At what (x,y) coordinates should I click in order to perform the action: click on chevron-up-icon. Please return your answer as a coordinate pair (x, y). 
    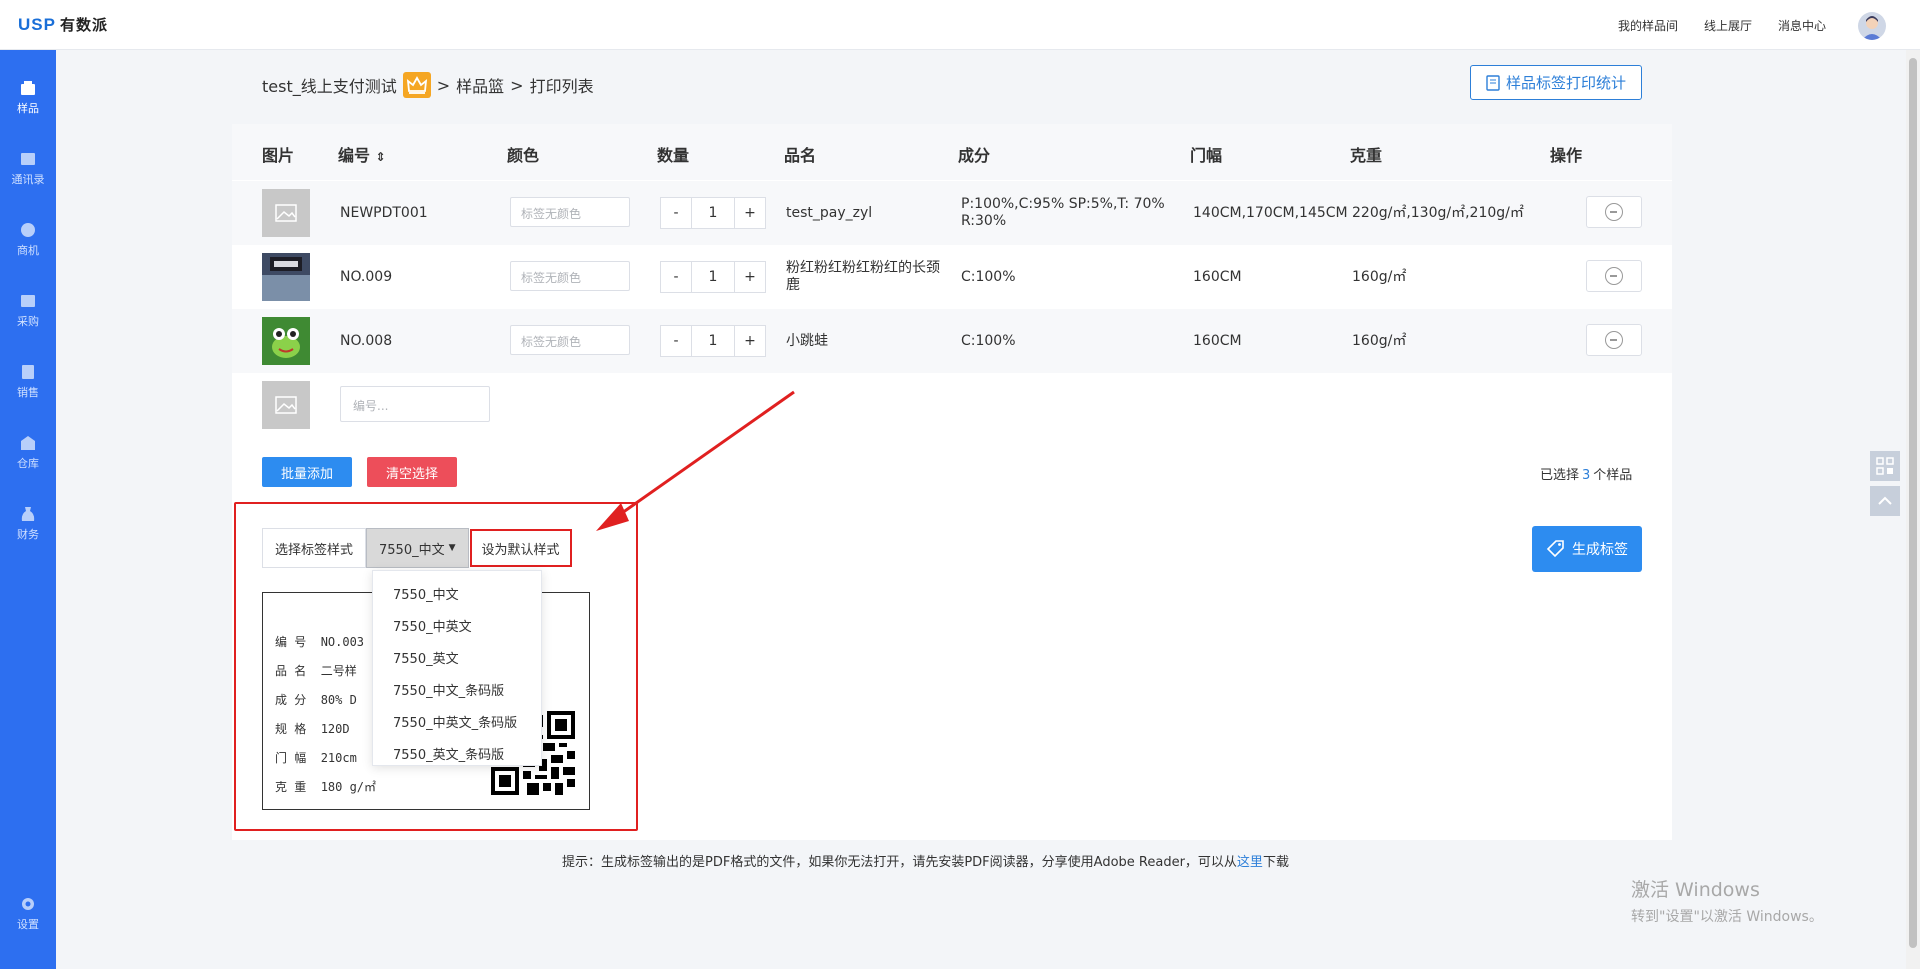
    Looking at the image, I should click on (1885, 500).